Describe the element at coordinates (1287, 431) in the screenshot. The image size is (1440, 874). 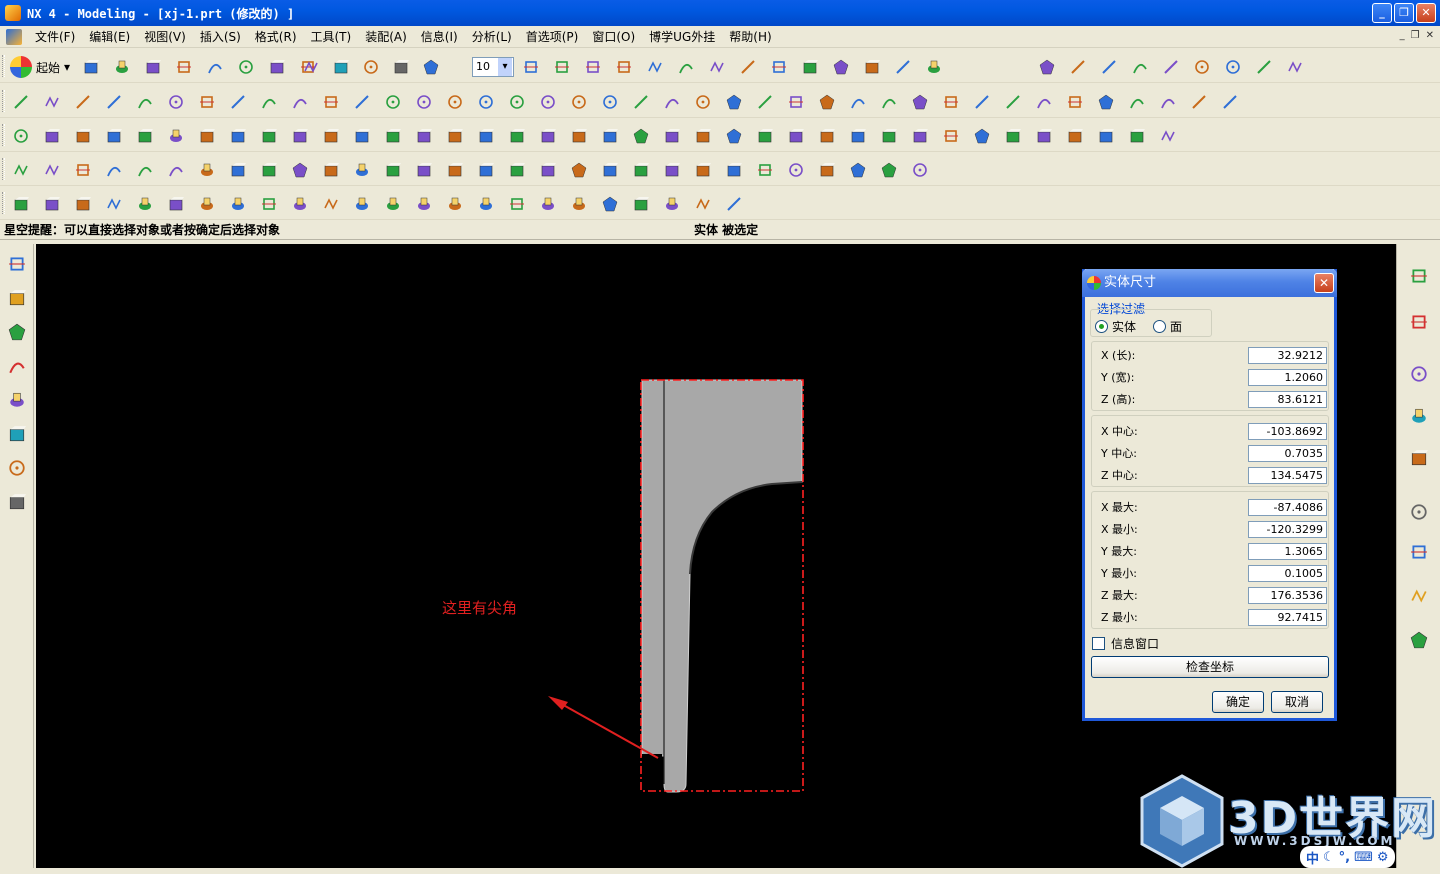
I see `field-value-input: -103.8692` at that location.